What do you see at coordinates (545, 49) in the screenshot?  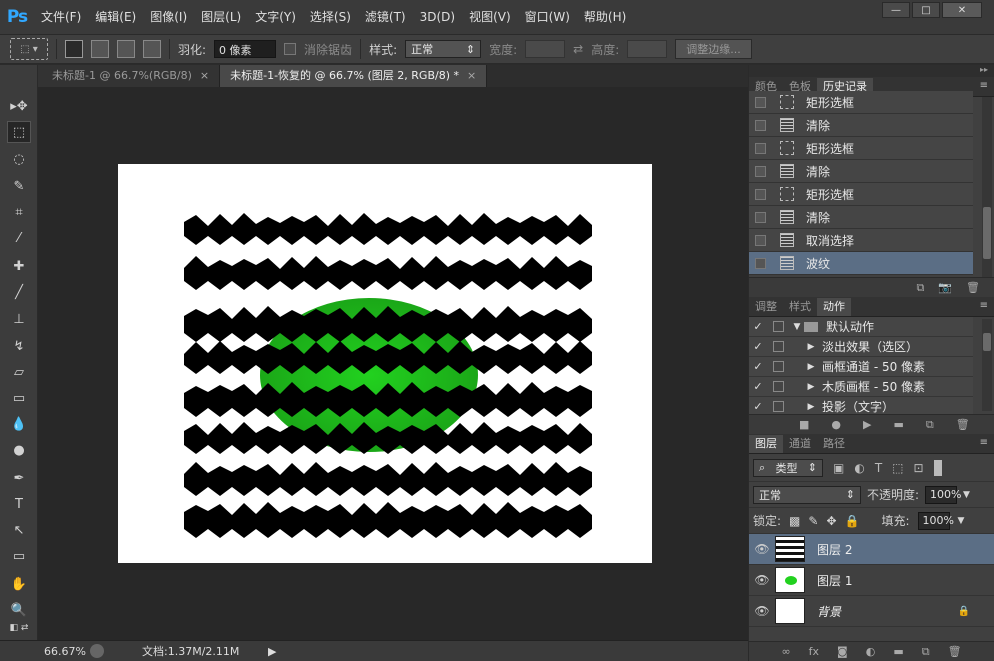 I see `width-input` at bounding box center [545, 49].